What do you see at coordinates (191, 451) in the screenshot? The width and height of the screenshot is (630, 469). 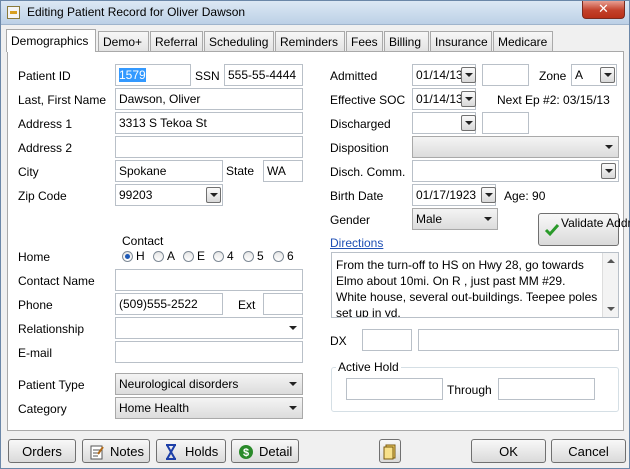 I see `holds-button: Holds` at bounding box center [191, 451].